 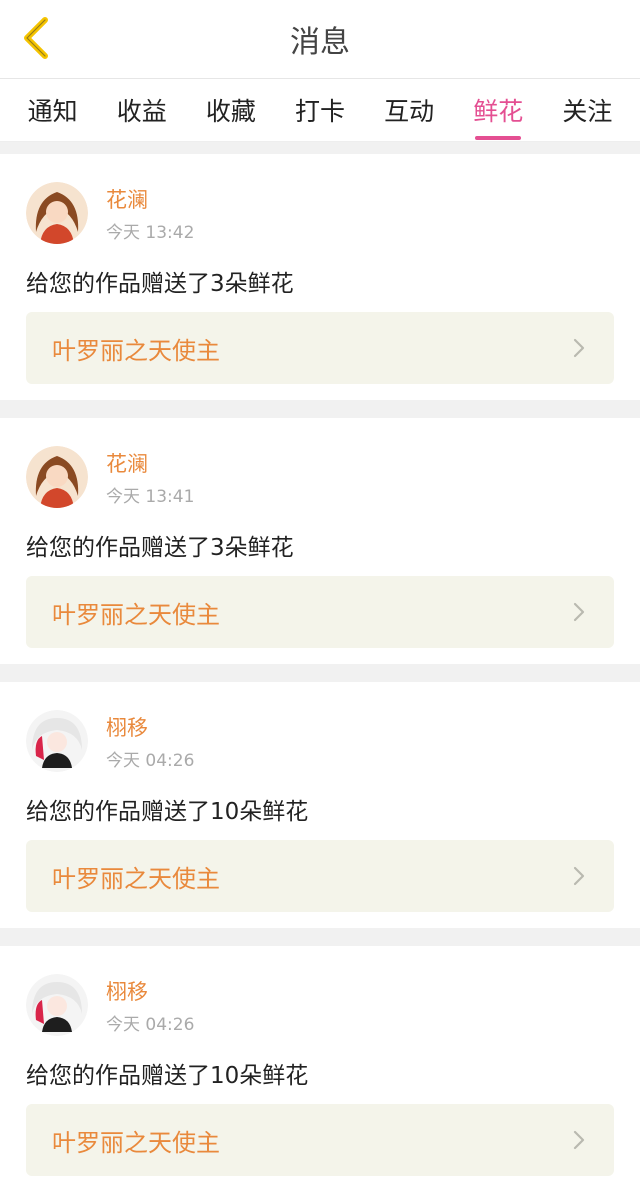 I want to click on tab-flowers: 鲜花, so click(x=498, y=113).